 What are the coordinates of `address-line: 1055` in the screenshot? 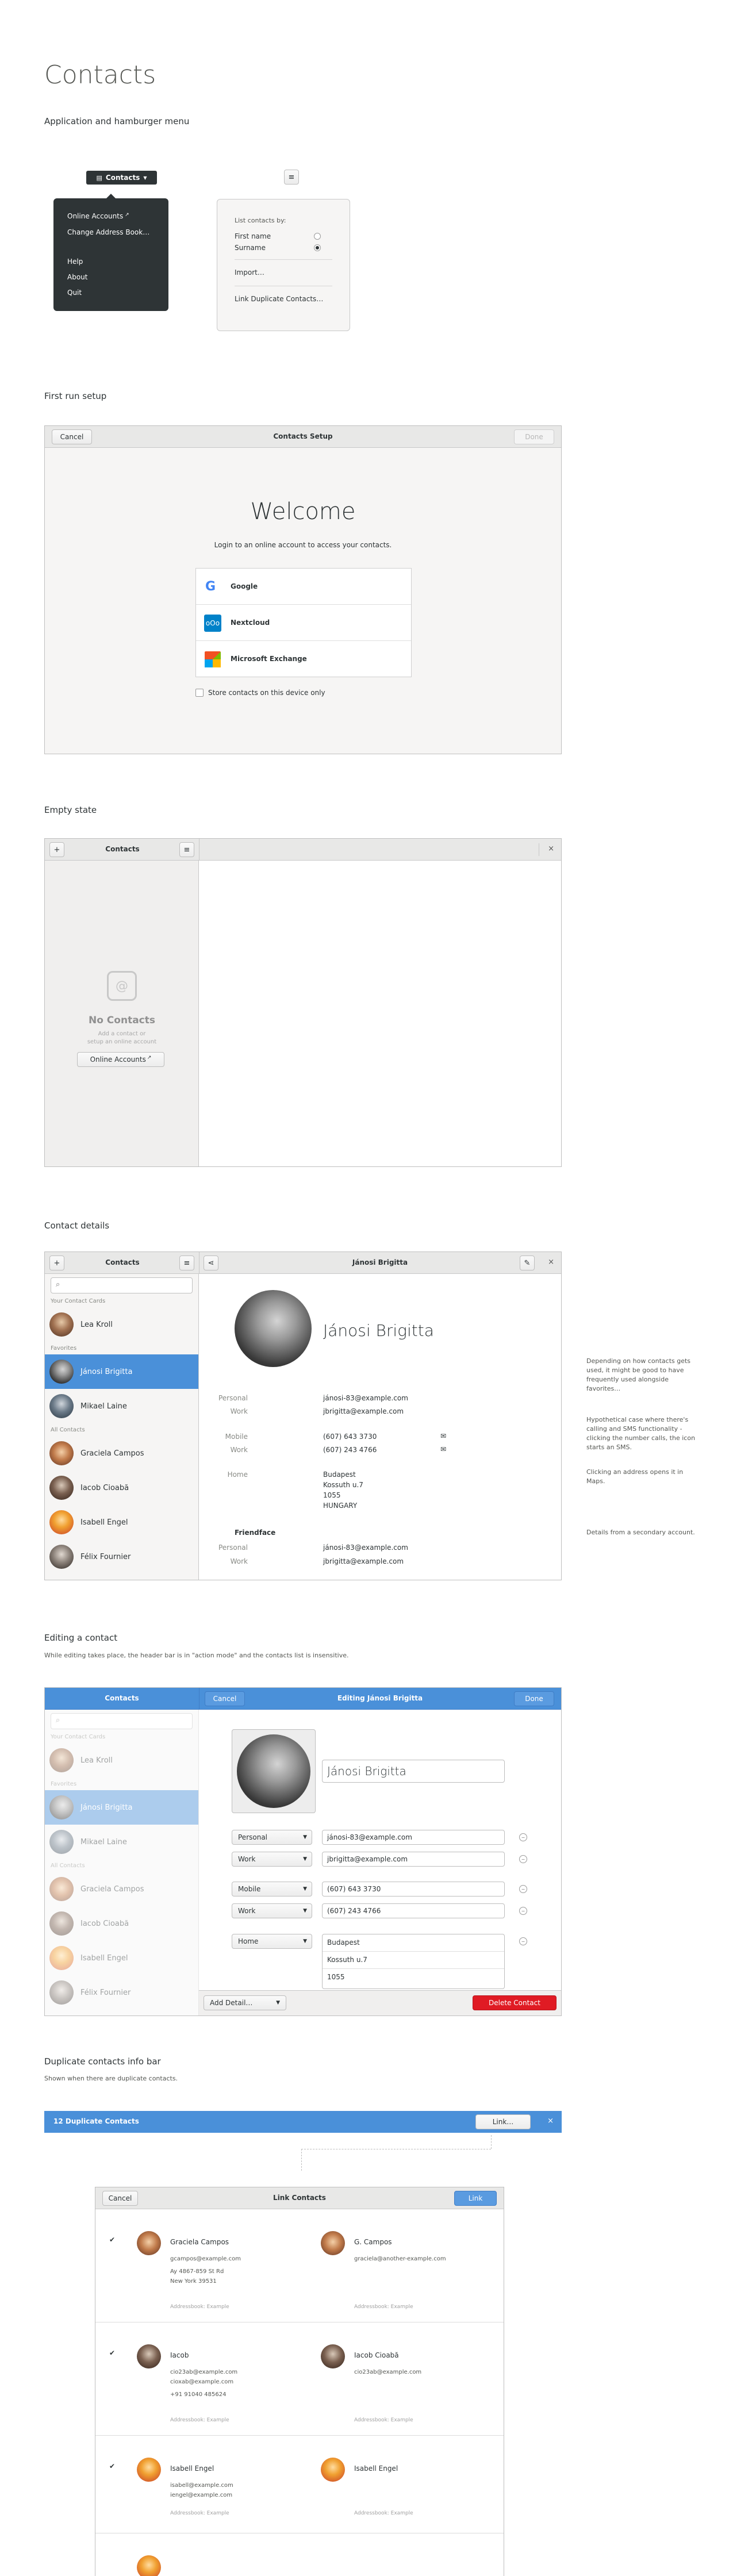 It's located at (414, 1977).